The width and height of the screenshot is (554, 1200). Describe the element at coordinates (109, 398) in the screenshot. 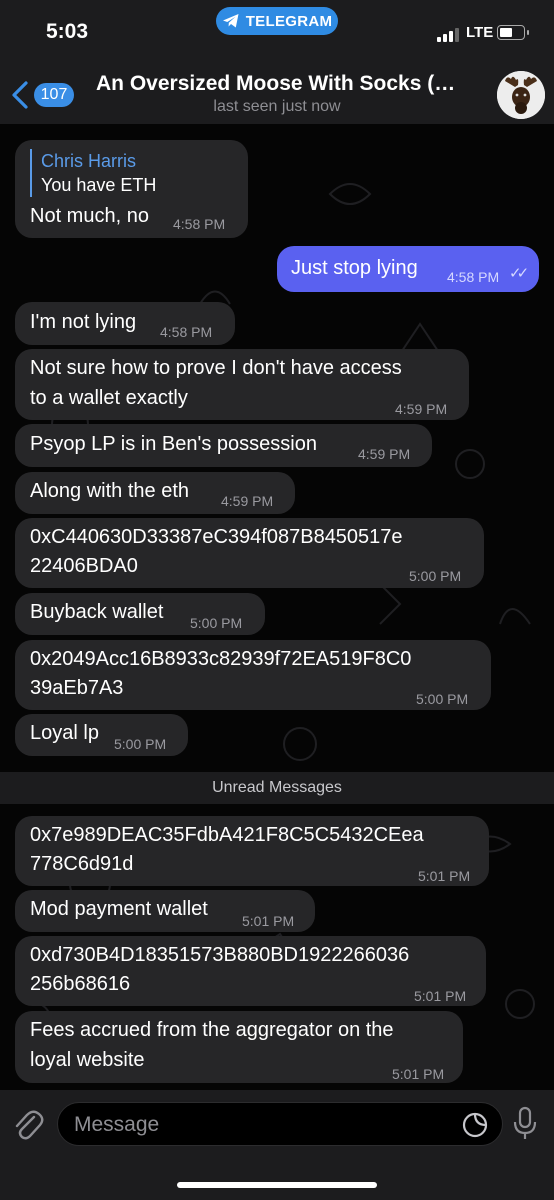

I see `message-text-line2: to a wallet exactly` at that location.